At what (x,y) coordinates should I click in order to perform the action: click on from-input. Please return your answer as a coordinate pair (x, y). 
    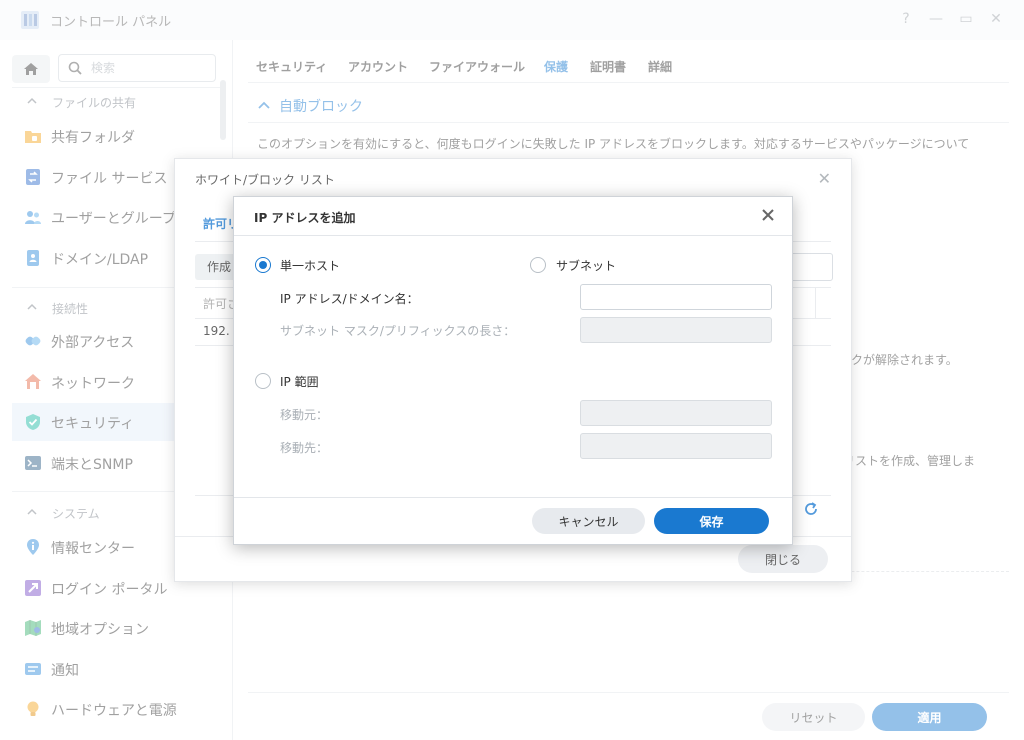
    Looking at the image, I should click on (676, 413).